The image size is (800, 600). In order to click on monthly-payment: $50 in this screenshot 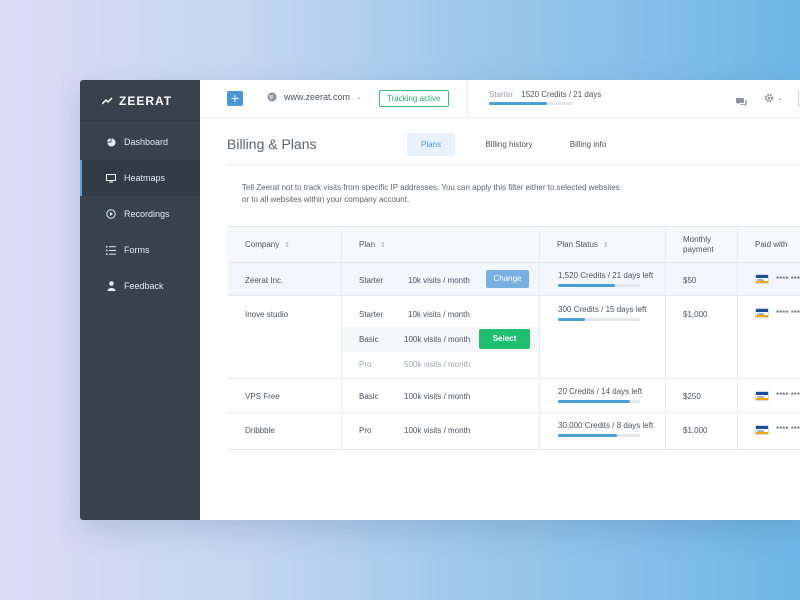, I will do `click(690, 280)`.